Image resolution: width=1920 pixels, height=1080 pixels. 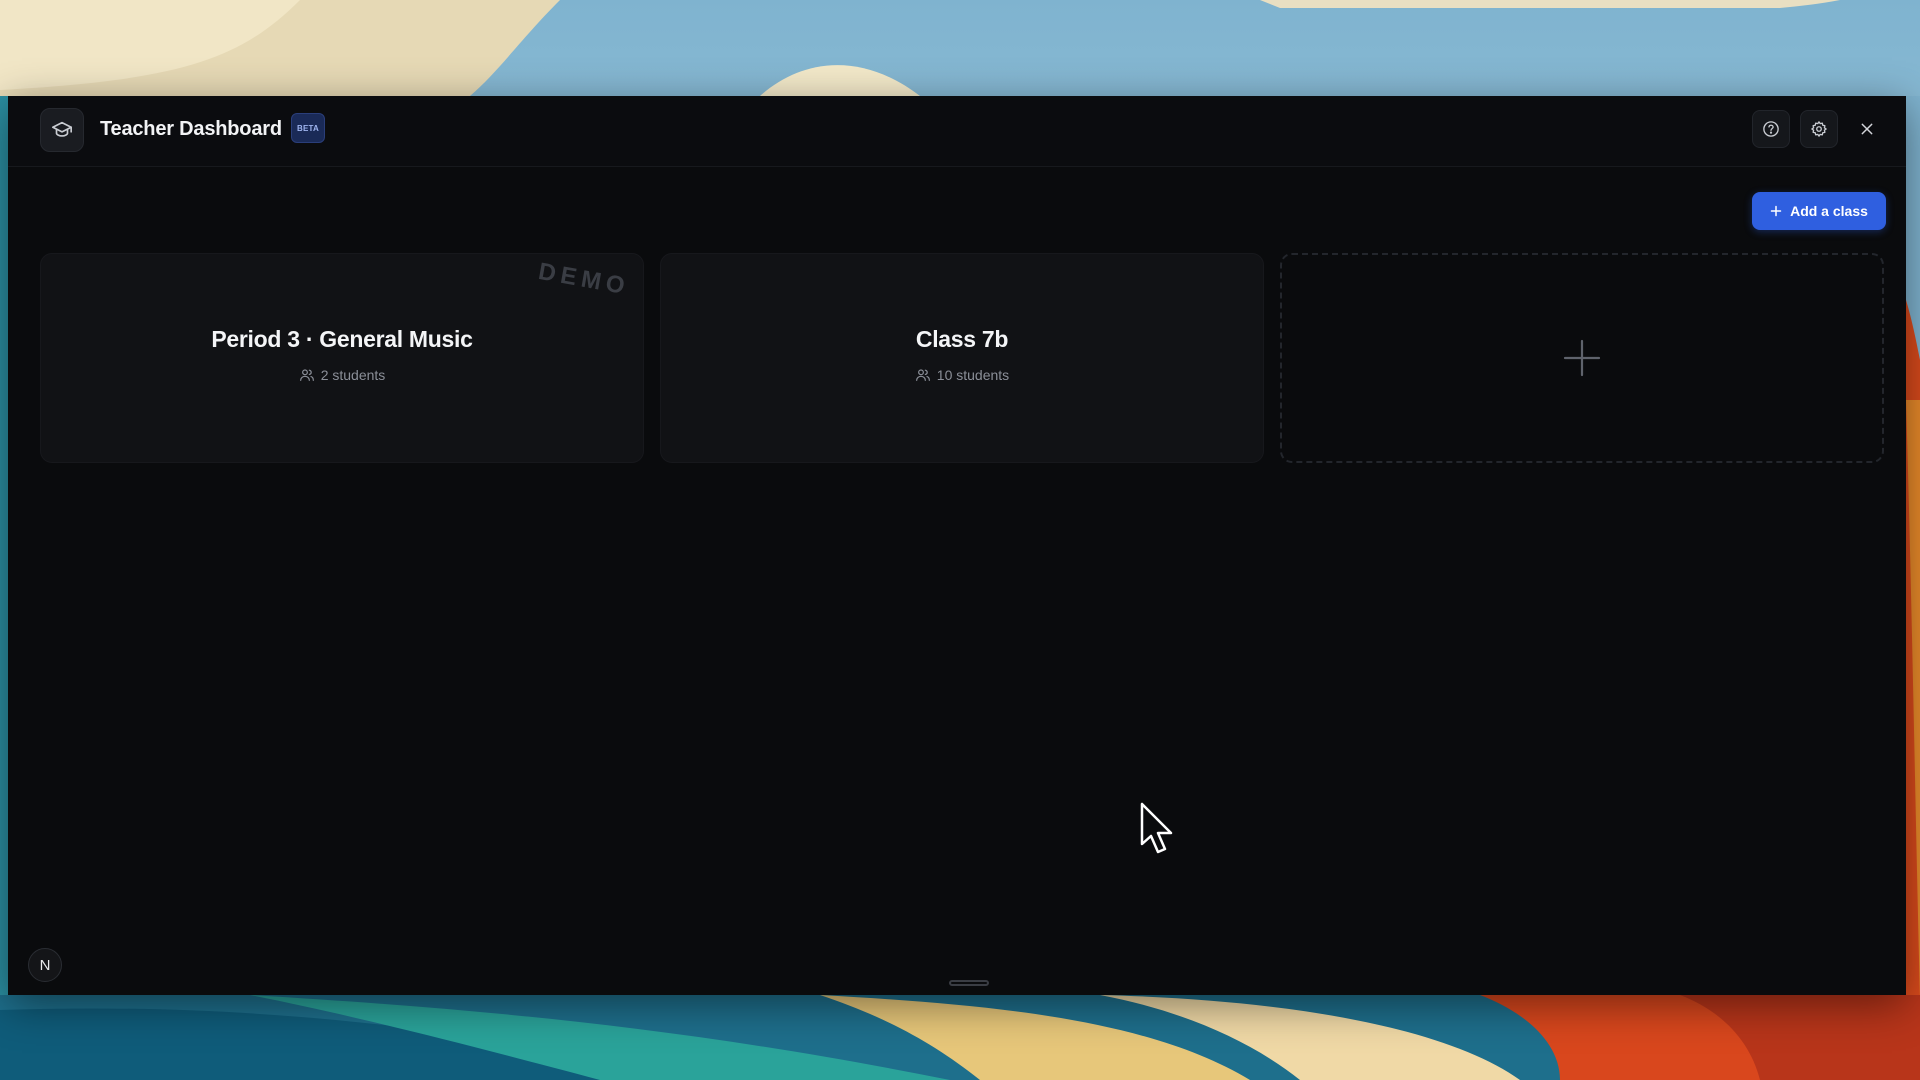 I want to click on student-count-label: 10 students, so click(x=973, y=375).